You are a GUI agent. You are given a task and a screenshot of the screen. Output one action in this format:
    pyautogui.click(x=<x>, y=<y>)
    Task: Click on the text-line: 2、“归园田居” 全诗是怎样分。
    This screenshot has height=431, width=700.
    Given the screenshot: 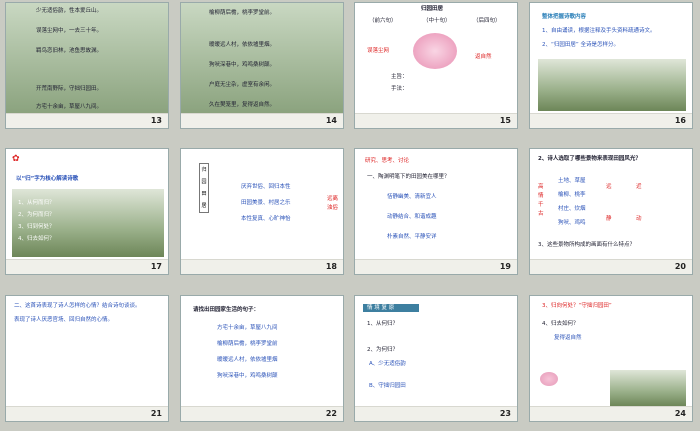 What is the action you would take?
    pyautogui.click(x=580, y=45)
    